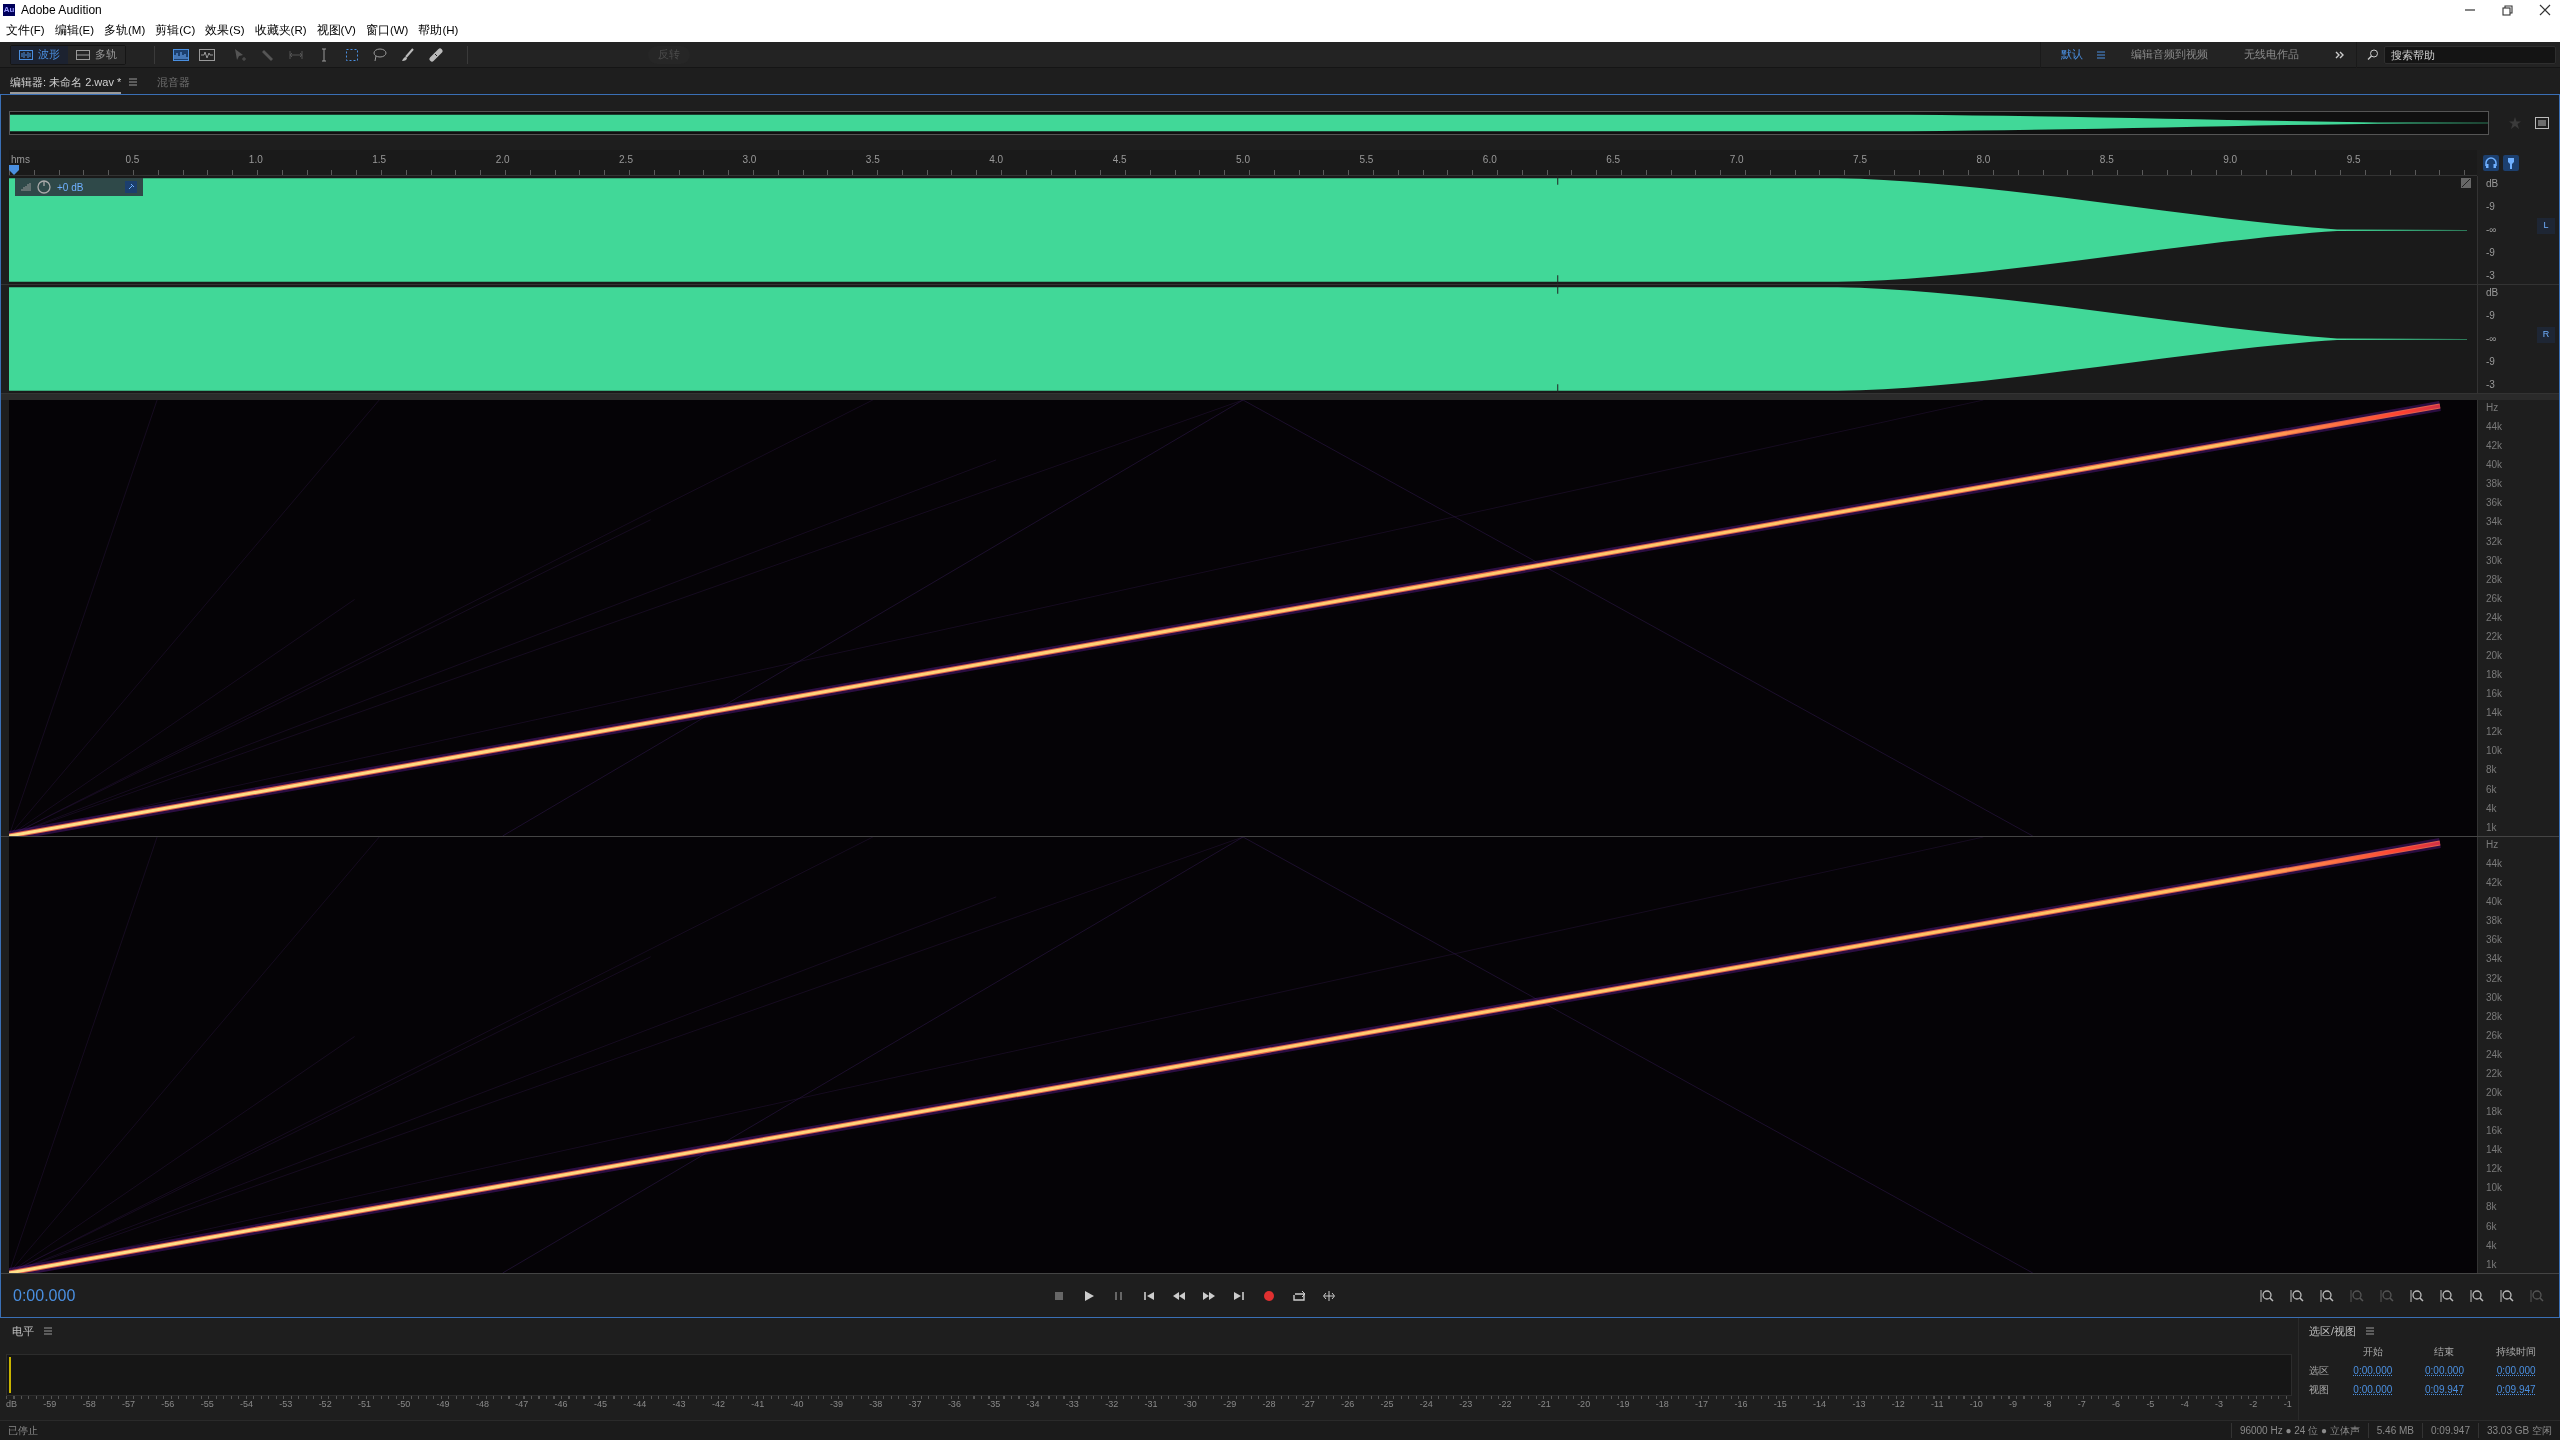  What do you see at coordinates (915, 1405) in the screenshot?
I see `meter-label: -37` at bounding box center [915, 1405].